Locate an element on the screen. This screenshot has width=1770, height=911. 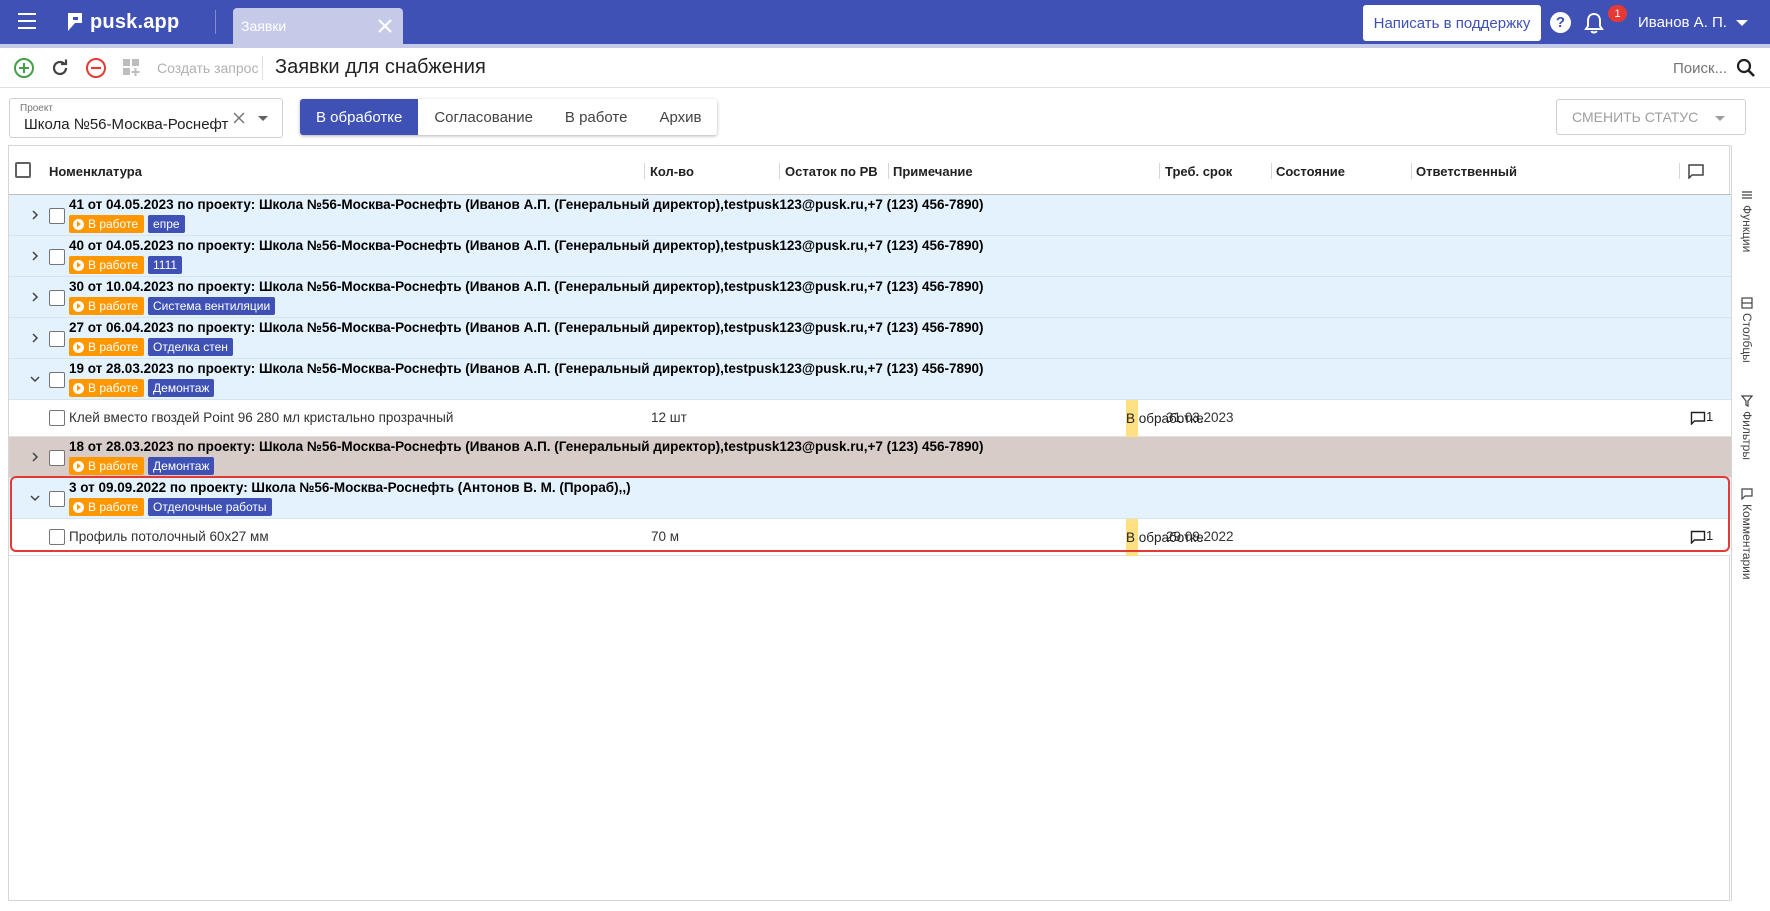
clear-icon is located at coordinates (239, 118).